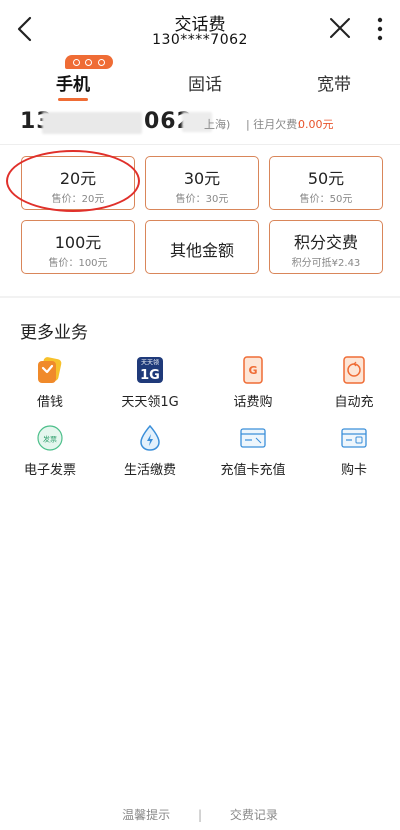 The image size is (400, 830). Describe the element at coordinates (352, 451) in the screenshot. I see `service-buy-card: 购卡` at that location.